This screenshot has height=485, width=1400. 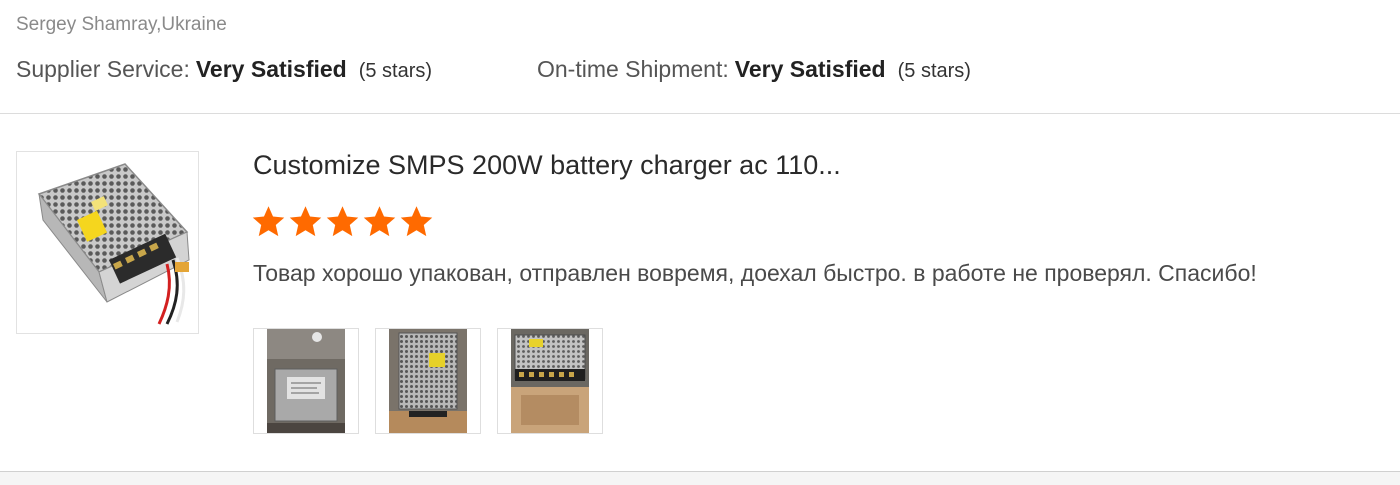 What do you see at coordinates (395, 71) in the screenshot?
I see `supplier-service-stars: (5 stars)` at bounding box center [395, 71].